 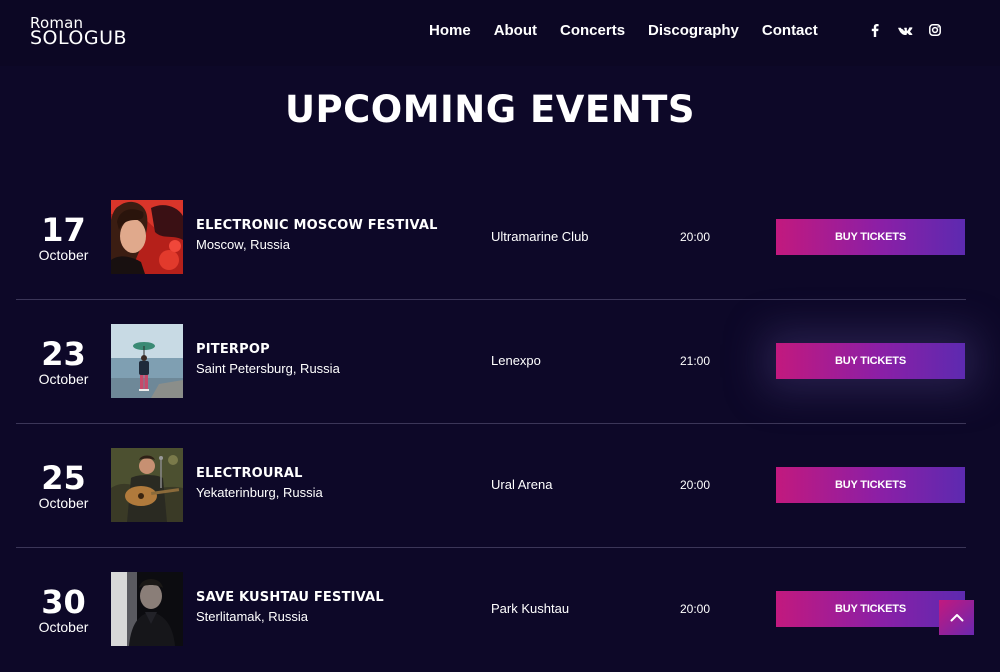 What do you see at coordinates (522, 484) in the screenshot?
I see `event-venue: Ural Arena` at bounding box center [522, 484].